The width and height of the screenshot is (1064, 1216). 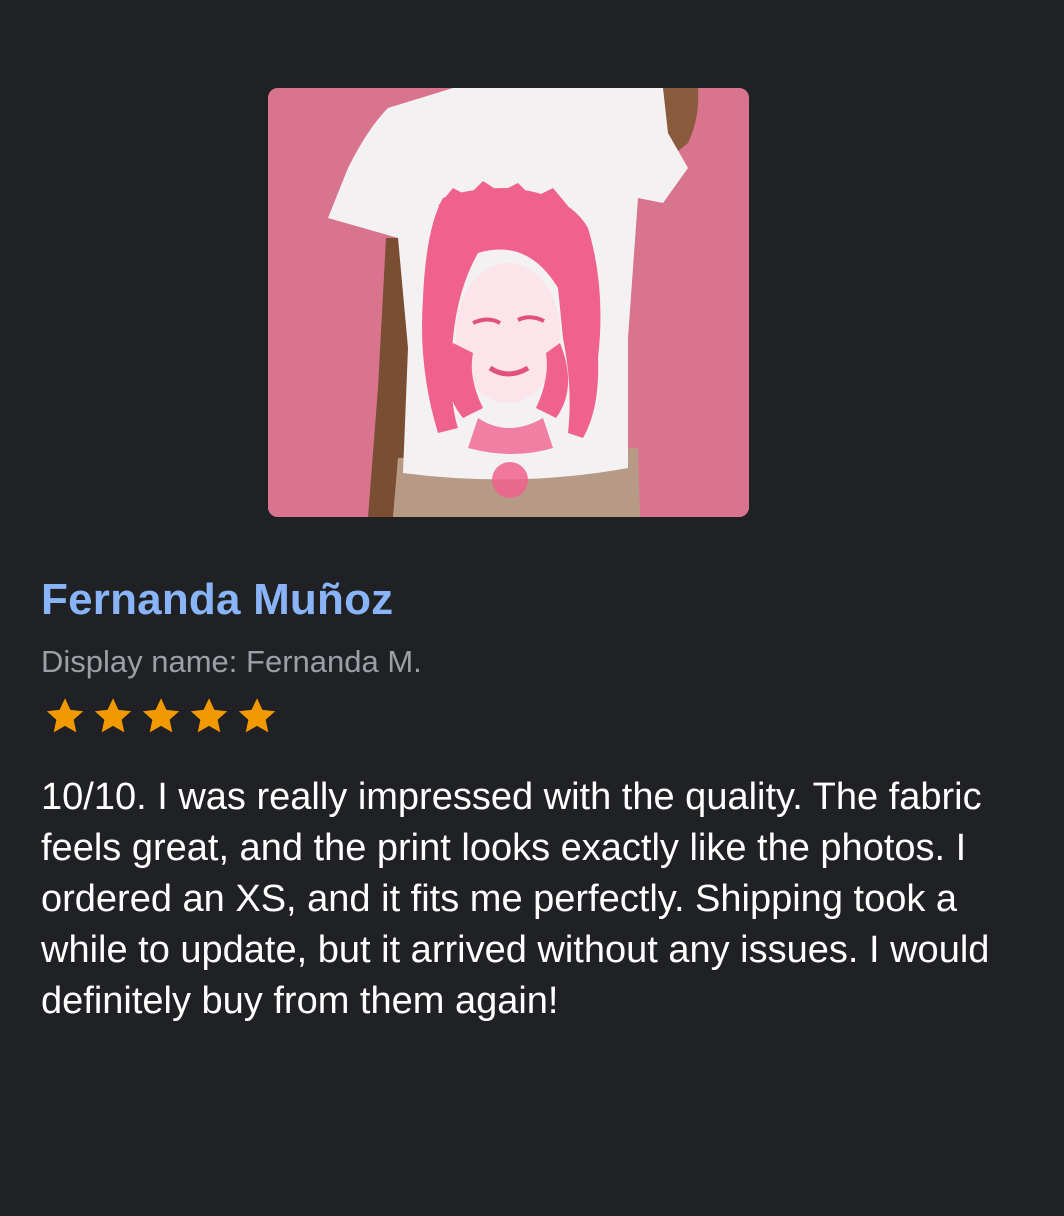 I want to click on star-rating, so click(x=161, y=716).